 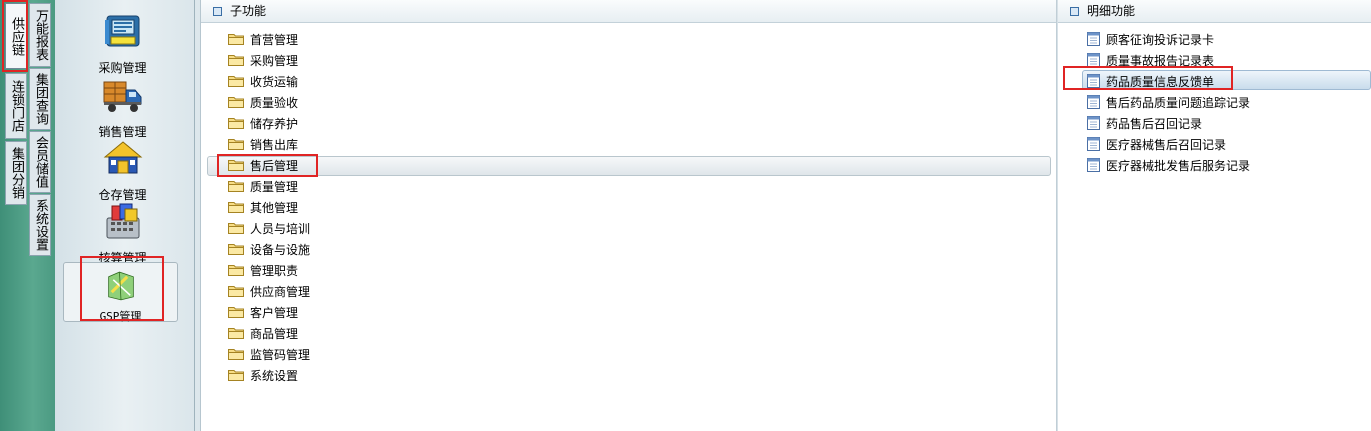 I want to click on sub-selected-bar, so click(x=629, y=166).